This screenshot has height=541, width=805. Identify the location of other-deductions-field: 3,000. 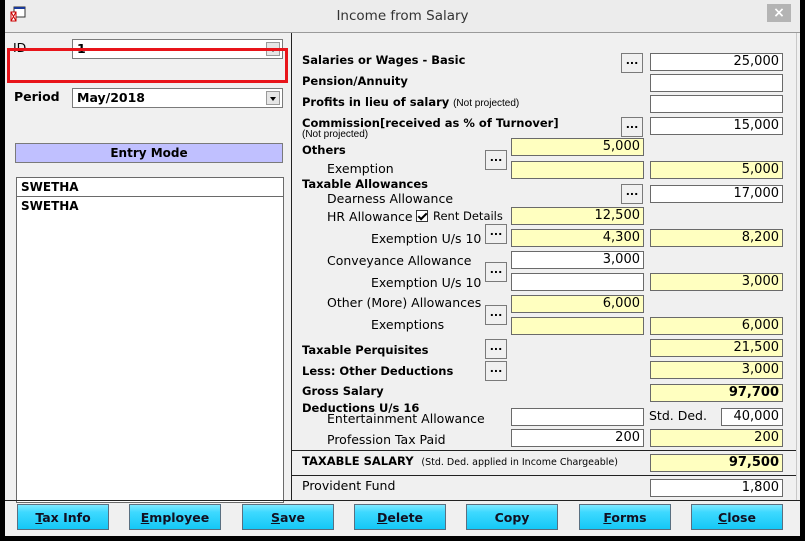
(716, 370).